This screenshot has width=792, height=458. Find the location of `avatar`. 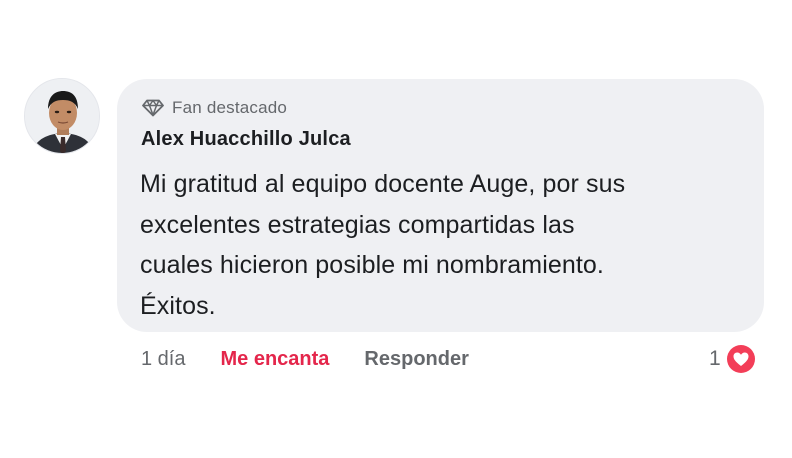

avatar is located at coordinates (62, 116).